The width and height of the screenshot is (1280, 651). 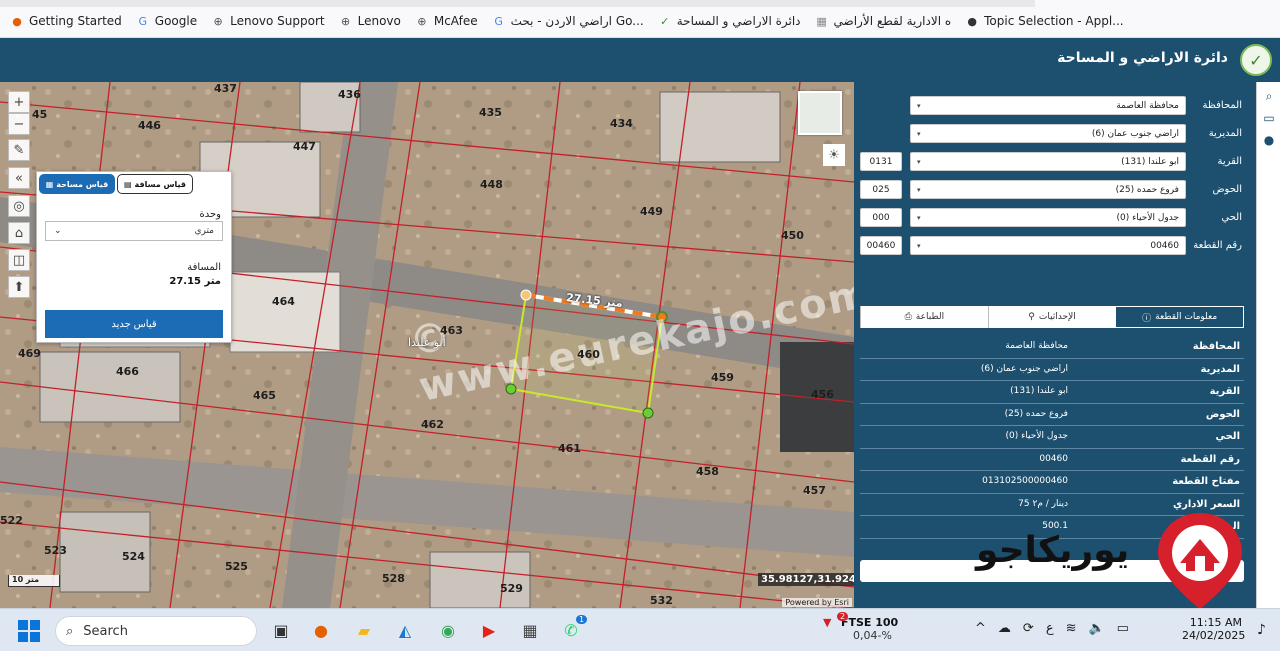 What do you see at coordinates (489, 630) in the screenshot?
I see `youtube-icon: ▶` at bounding box center [489, 630].